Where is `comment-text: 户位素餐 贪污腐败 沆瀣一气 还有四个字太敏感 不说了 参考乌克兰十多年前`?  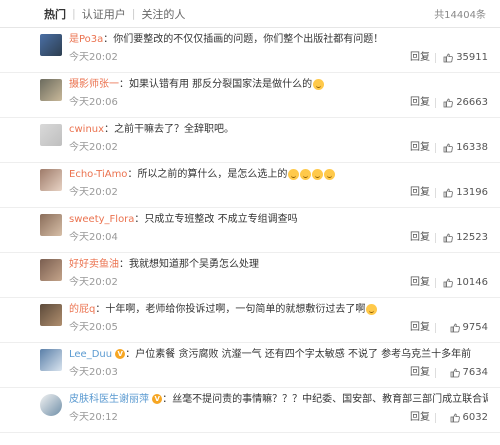 comment-text: 户位素餐 贪污腐败 沆瀣一气 还有四个字太敏感 不说了 参考乌克兰十多年前 is located at coordinates (303, 354).